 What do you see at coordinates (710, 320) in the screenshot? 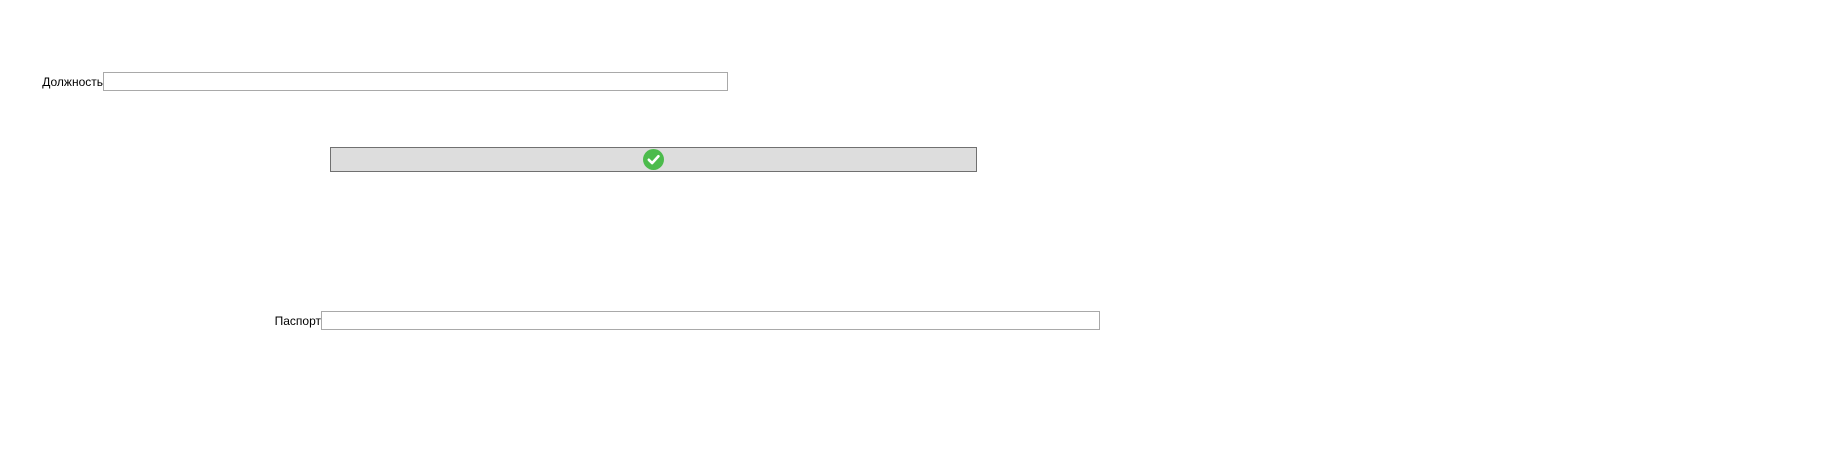
I see `passport-input` at bounding box center [710, 320].